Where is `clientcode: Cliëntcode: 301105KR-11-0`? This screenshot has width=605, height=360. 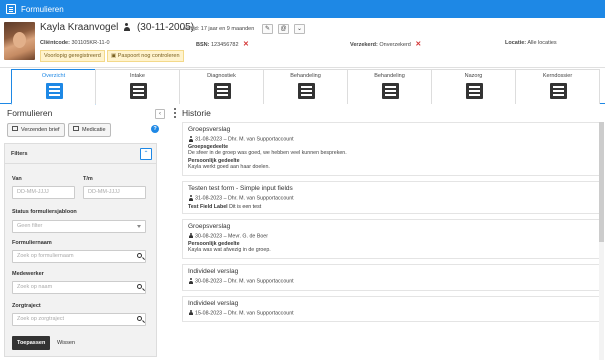 clientcode: Cliëntcode: 301105KR-11-0 is located at coordinates (75, 43).